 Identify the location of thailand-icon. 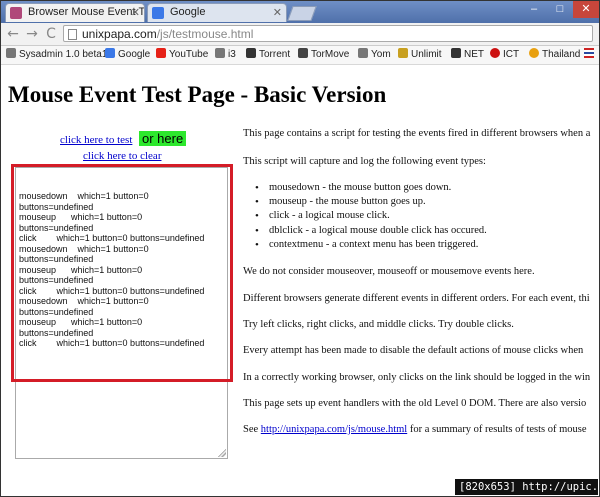
(534, 53).